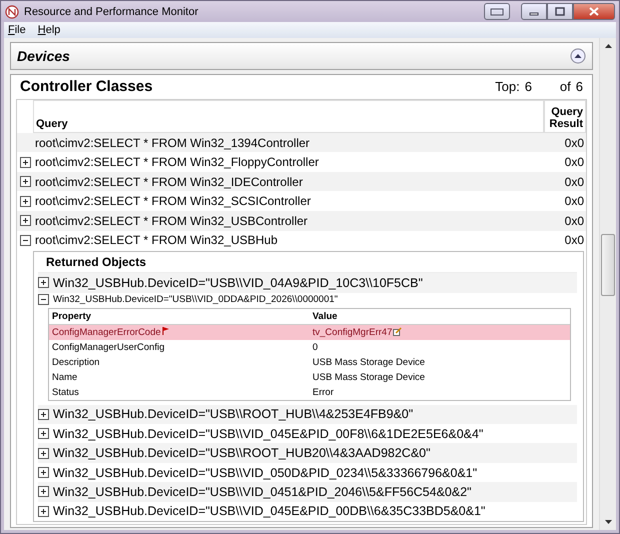  Describe the element at coordinates (440, 316) in the screenshot. I see `column-header: Value` at that location.